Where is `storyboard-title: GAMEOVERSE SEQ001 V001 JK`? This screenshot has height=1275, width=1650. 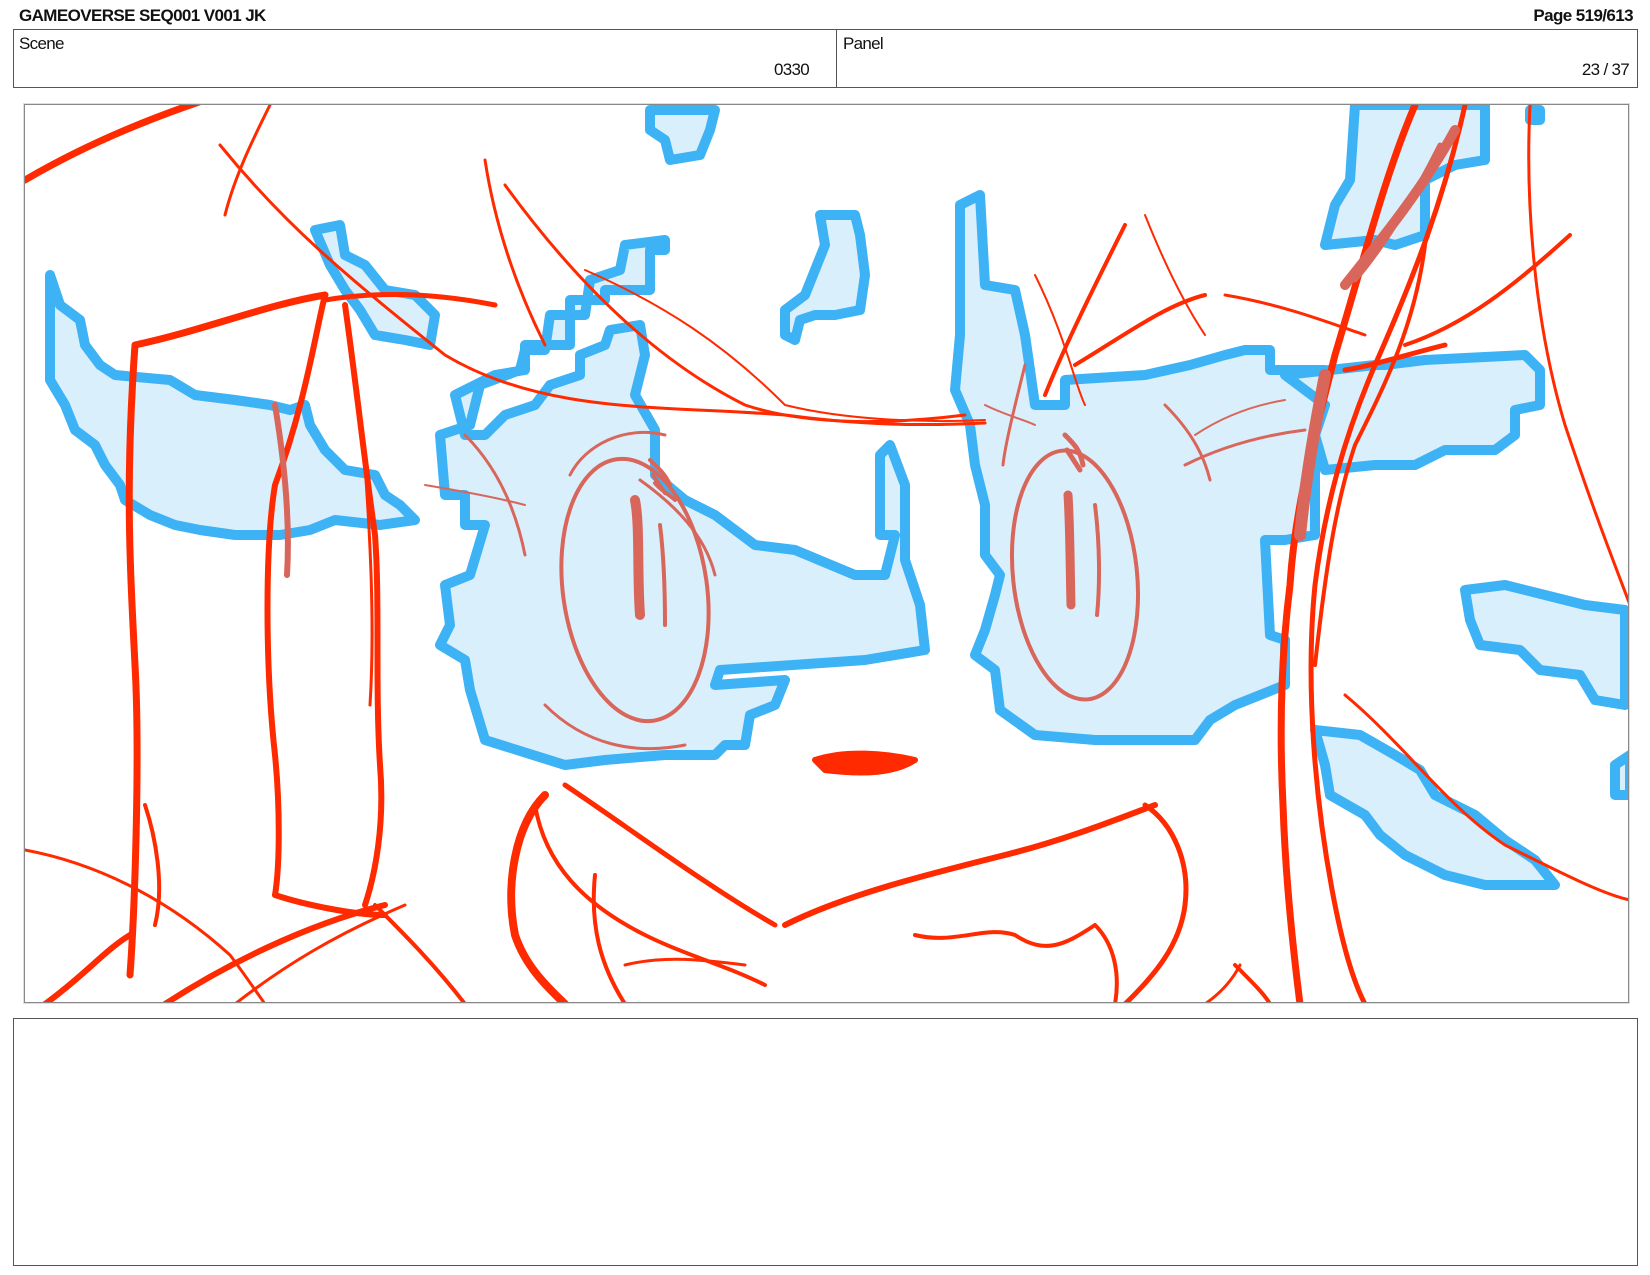 storyboard-title: GAMEOVERSE SEQ001 V001 JK is located at coordinates (142, 15).